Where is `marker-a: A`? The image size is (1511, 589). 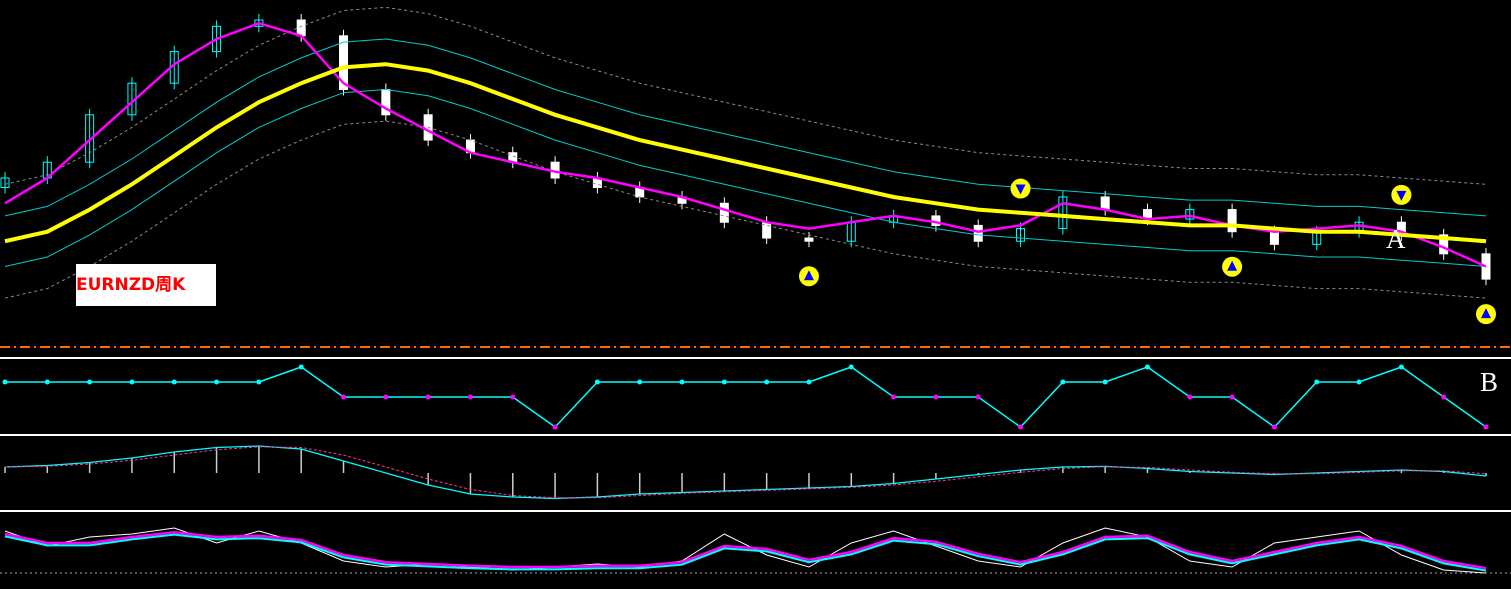
marker-a: A is located at coordinates (1396, 239).